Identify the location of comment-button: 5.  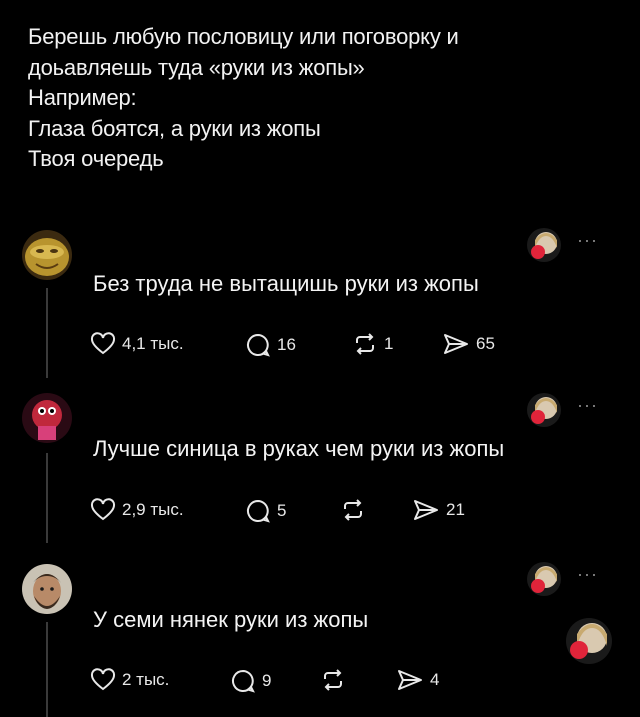
(265, 511).